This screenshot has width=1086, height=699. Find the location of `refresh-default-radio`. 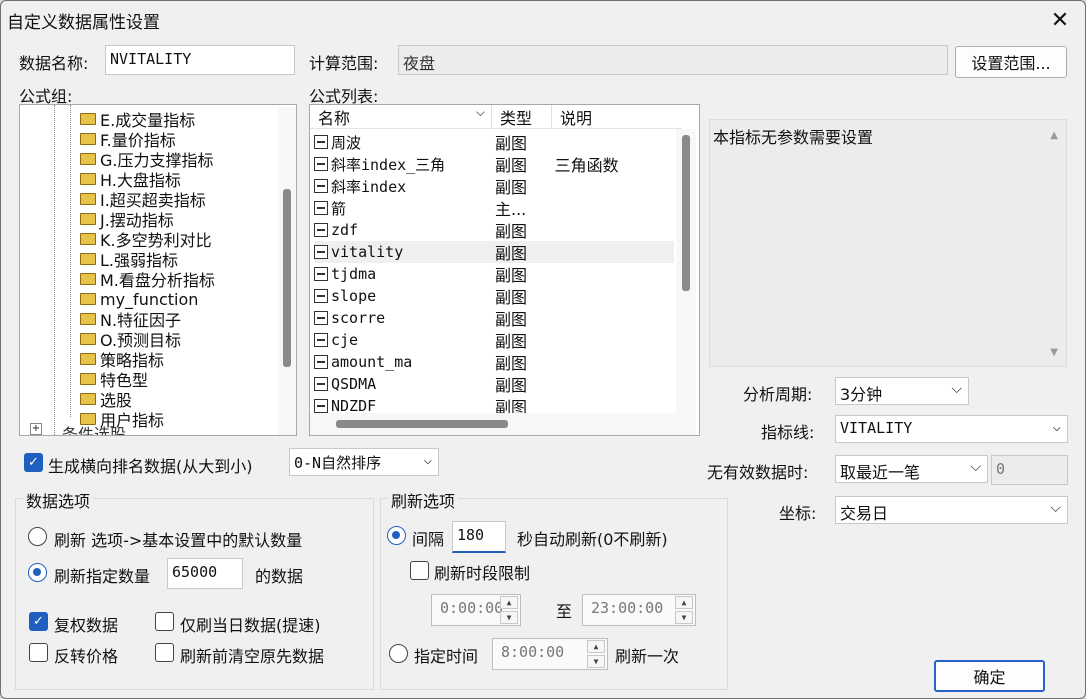

refresh-default-radio is located at coordinates (37, 536).